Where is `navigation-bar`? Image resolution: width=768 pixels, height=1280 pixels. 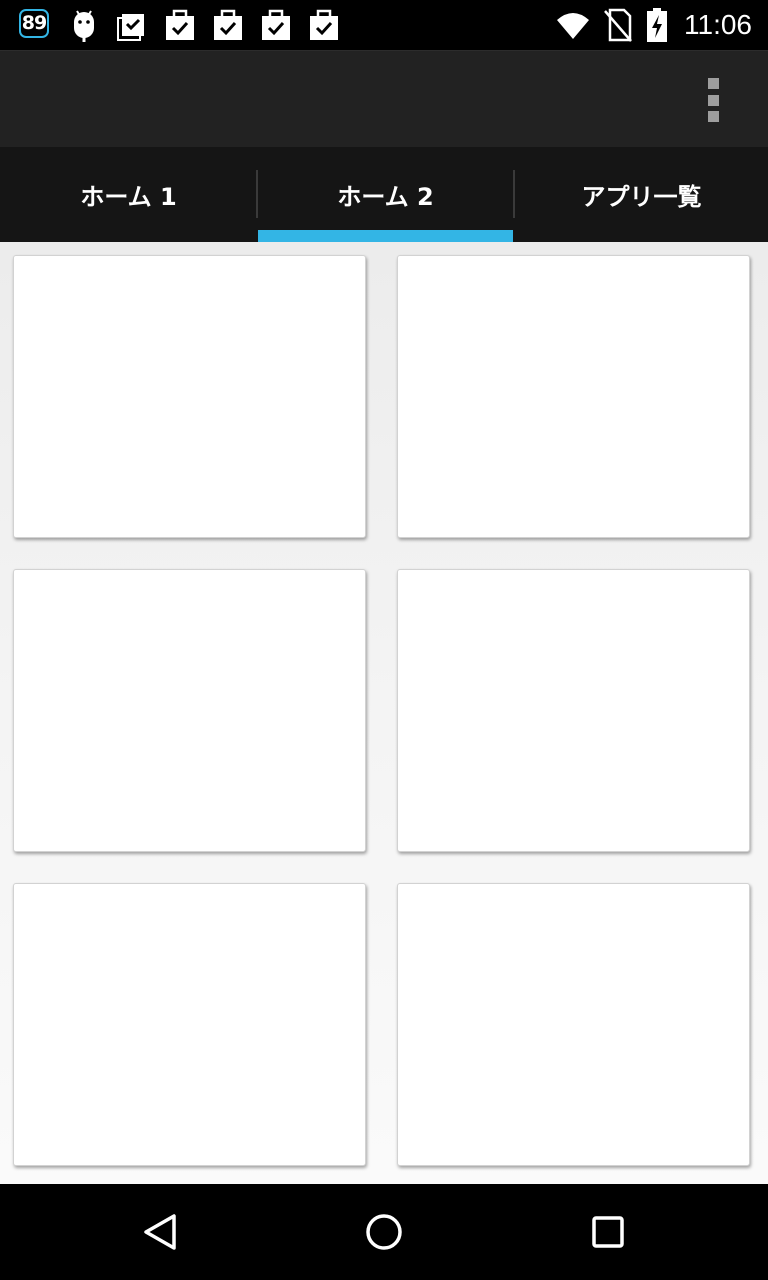
navigation-bar is located at coordinates (384, 1232).